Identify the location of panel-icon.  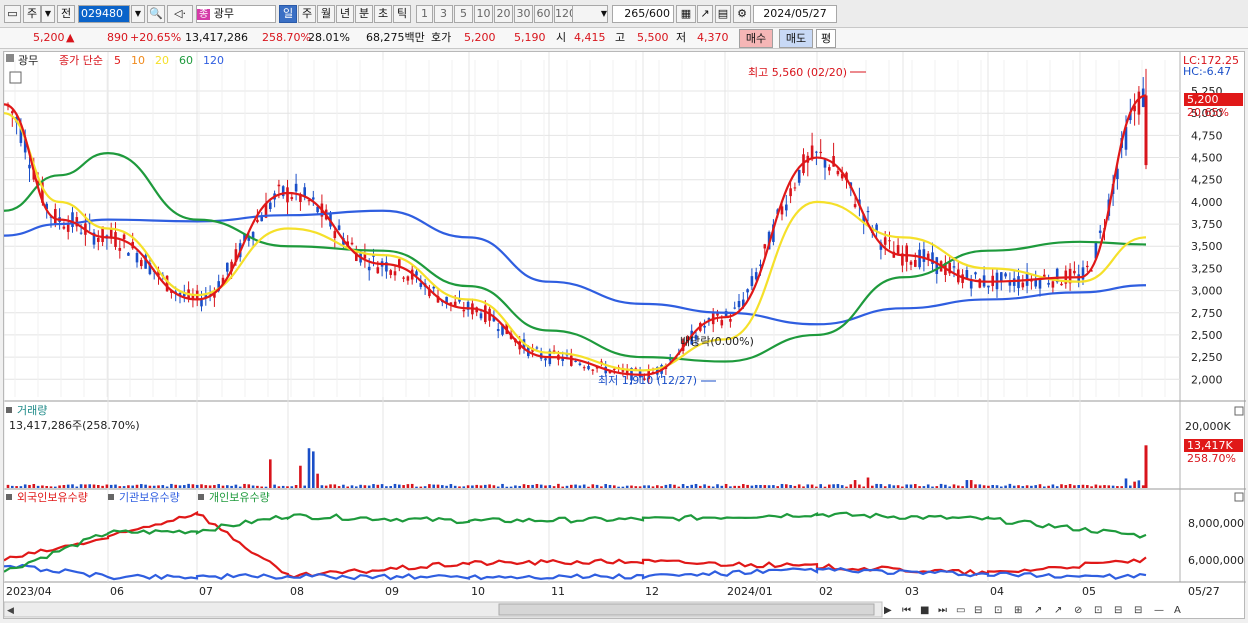
(10, 58).